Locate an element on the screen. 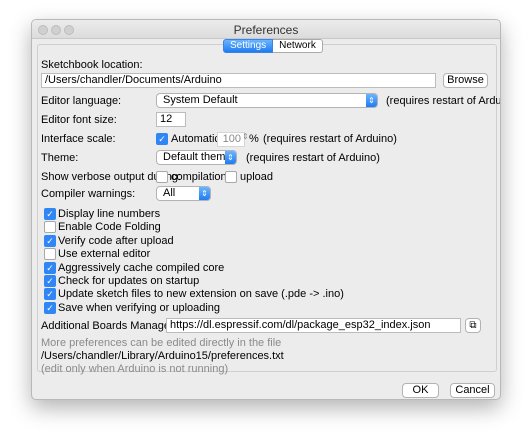 The height and width of the screenshot is (442, 530). sketchbook-path-field: /Users/chandler/Documents/Arduino is located at coordinates (238, 80).